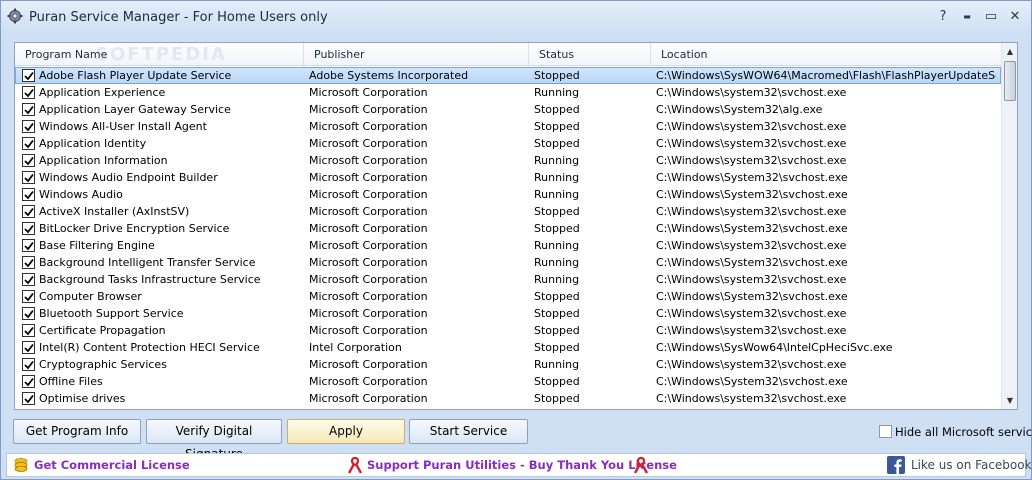 This screenshot has width=1032, height=480. Describe the element at coordinates (134, 228) in the screenshot. I see `cell-program-name: BitLocker Drive Encryption Service` at that location.